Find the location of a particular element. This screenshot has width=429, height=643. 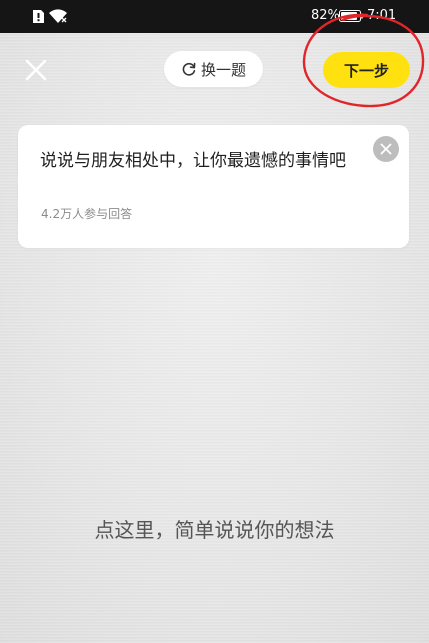

battery-percentage: 82% is located at coordinates (325, 15).